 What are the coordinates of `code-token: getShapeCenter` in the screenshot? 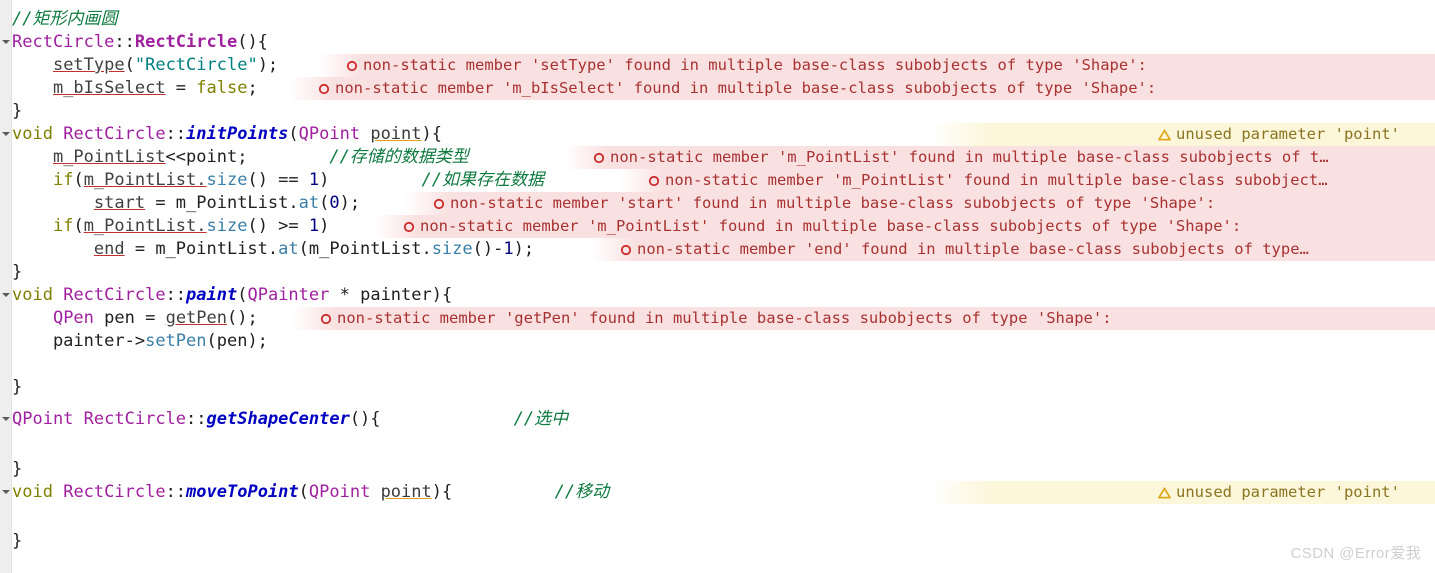 It's located at (278, 419).